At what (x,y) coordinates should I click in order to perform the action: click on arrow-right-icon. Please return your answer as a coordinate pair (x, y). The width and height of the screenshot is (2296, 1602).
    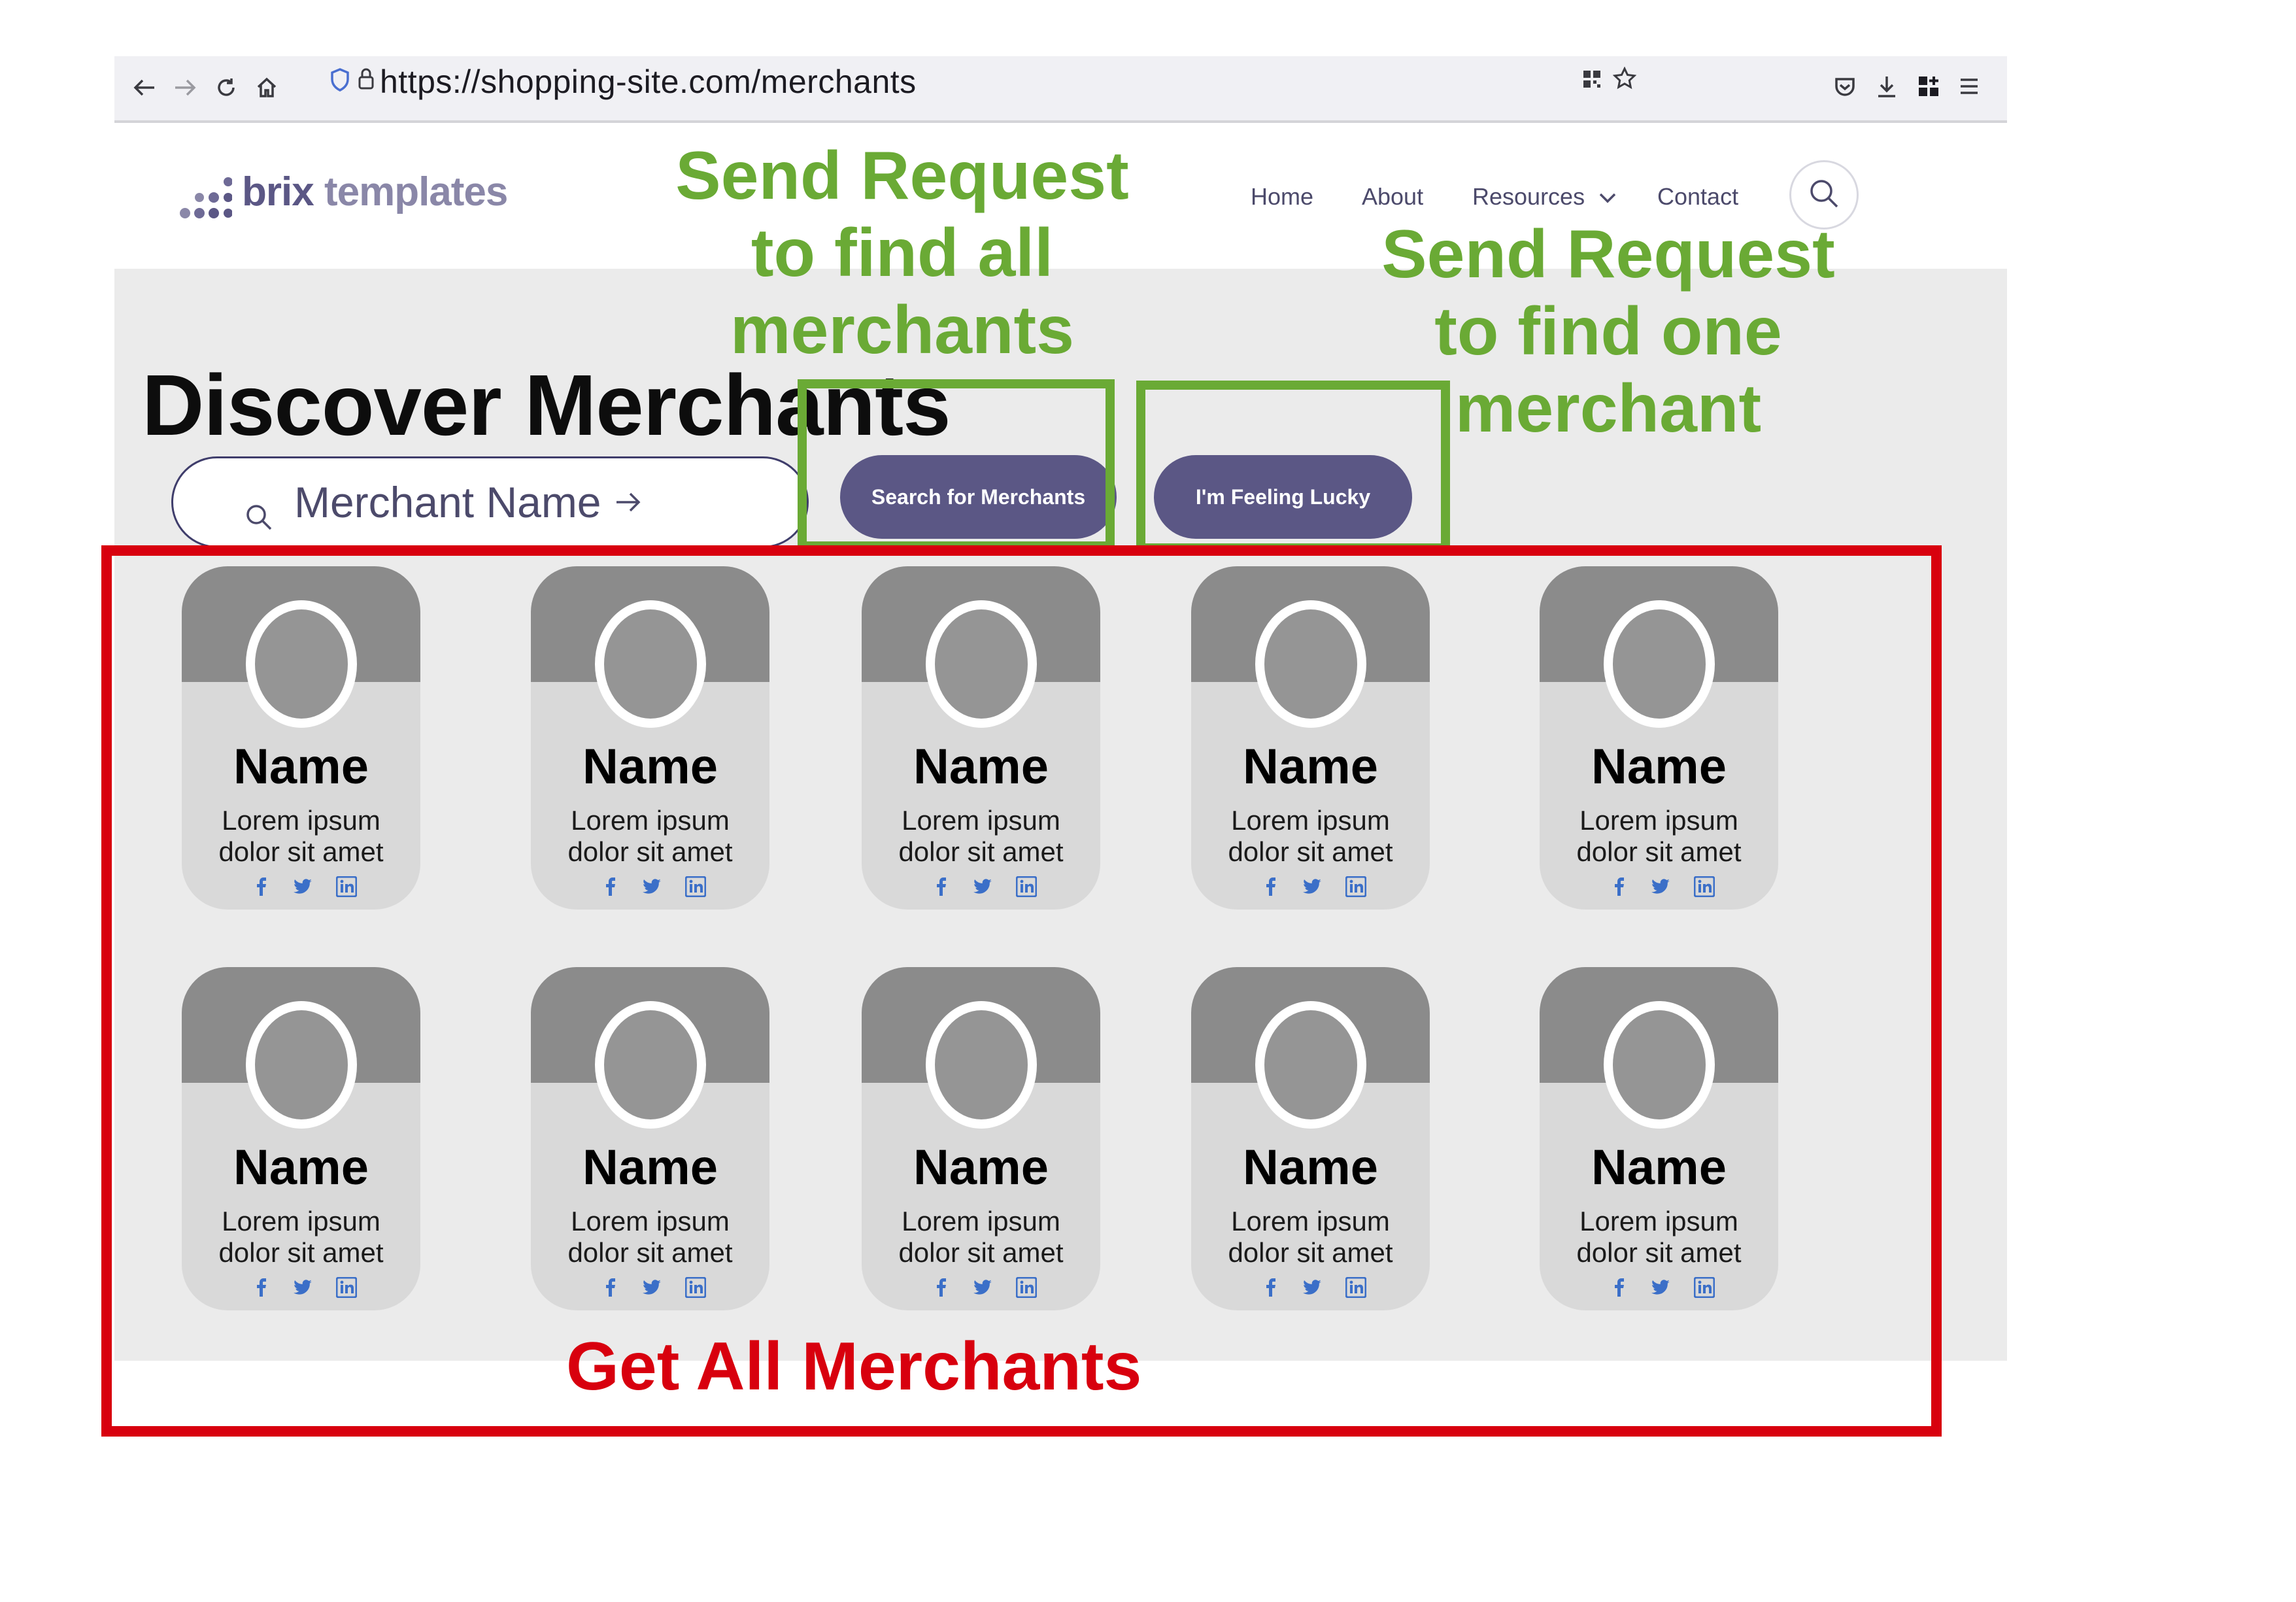
    Looking at the image, I should click on (628, 502).